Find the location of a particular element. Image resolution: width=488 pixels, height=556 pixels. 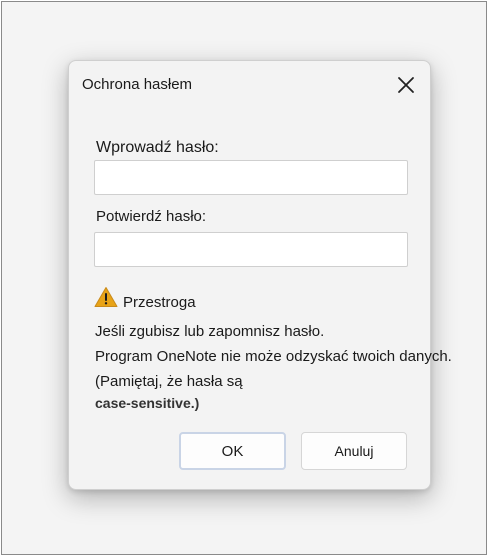

cancel-button: Anuluj is located at coordinates (354, 451).